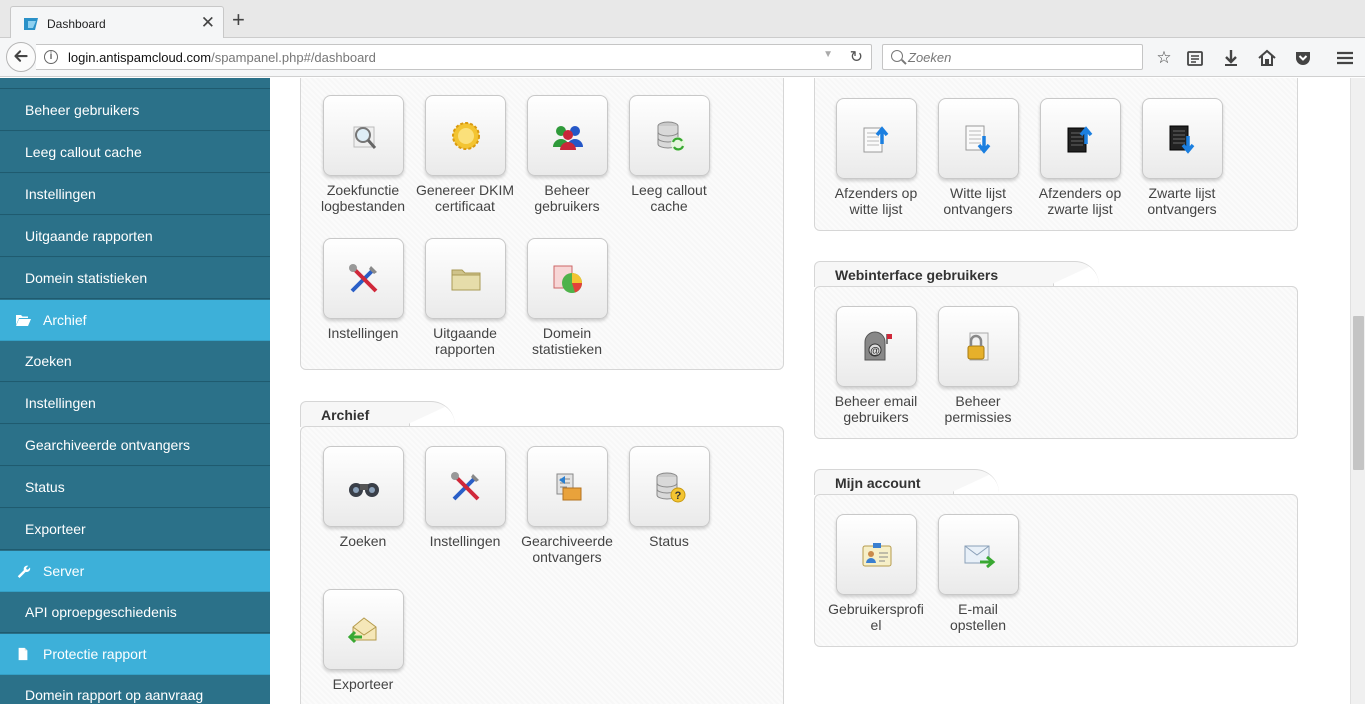 The width and height of the screenshot is (1365, 704). What do you see at coordinates (1345, 58) in the screenshot?
I see `menu-hamburger-icon` at bounding box center [1345, 58].